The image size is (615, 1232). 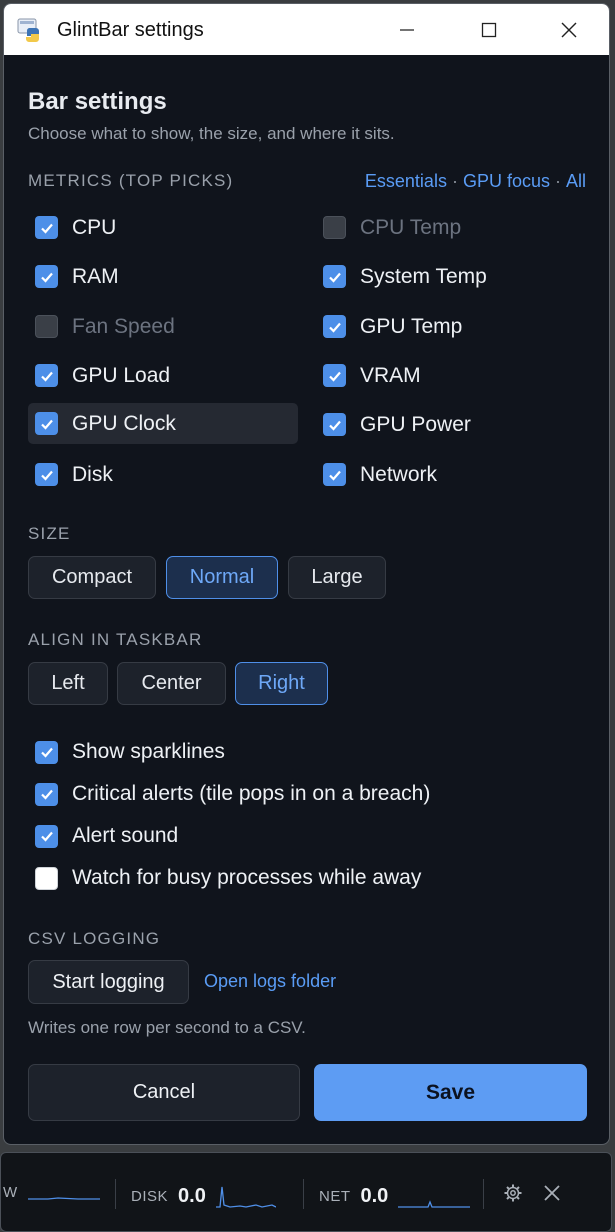 What do you see at coordinates (415, 424) in the screenshot?
I see `metric-label: GPU Power` at bounding box center [415, 424].